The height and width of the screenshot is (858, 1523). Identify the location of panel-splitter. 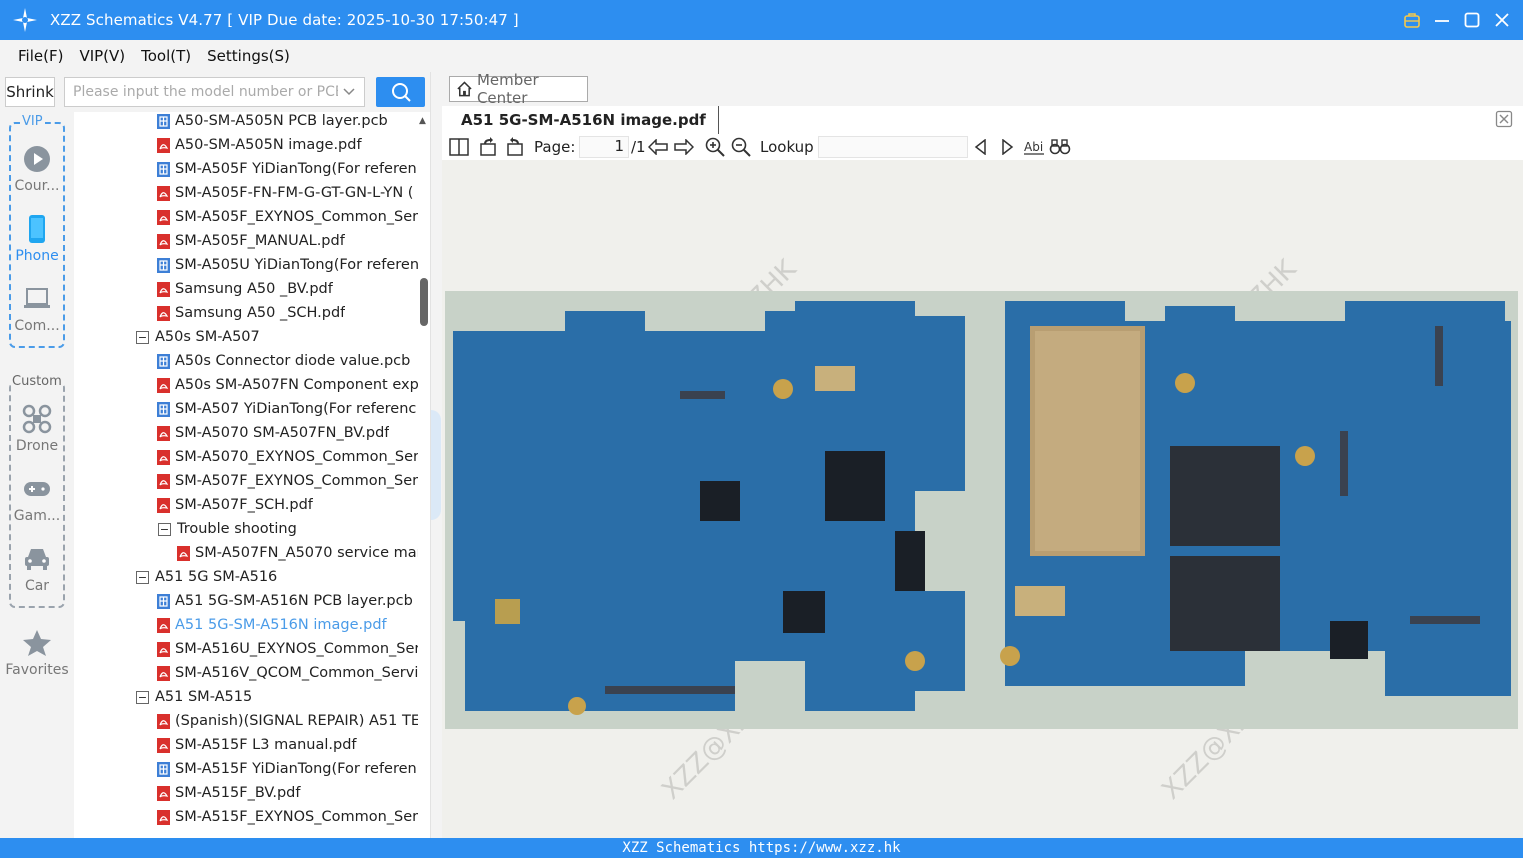
(436, 455).